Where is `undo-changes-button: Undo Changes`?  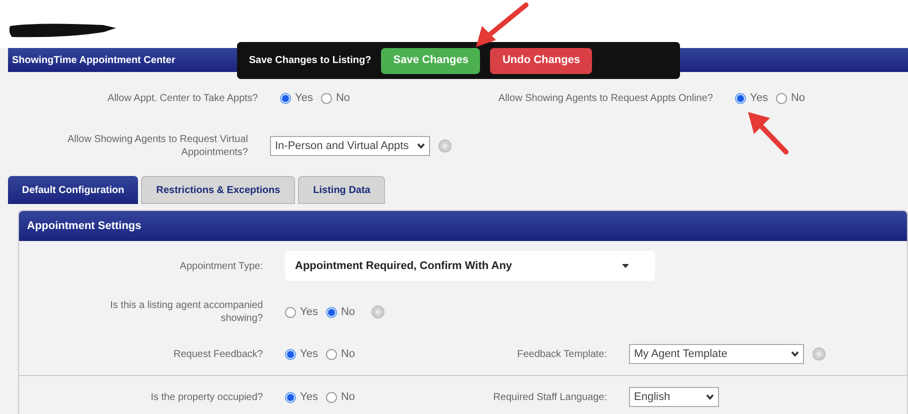 undo-changes-button: Undo Changes is located at coordinates (541, 61).